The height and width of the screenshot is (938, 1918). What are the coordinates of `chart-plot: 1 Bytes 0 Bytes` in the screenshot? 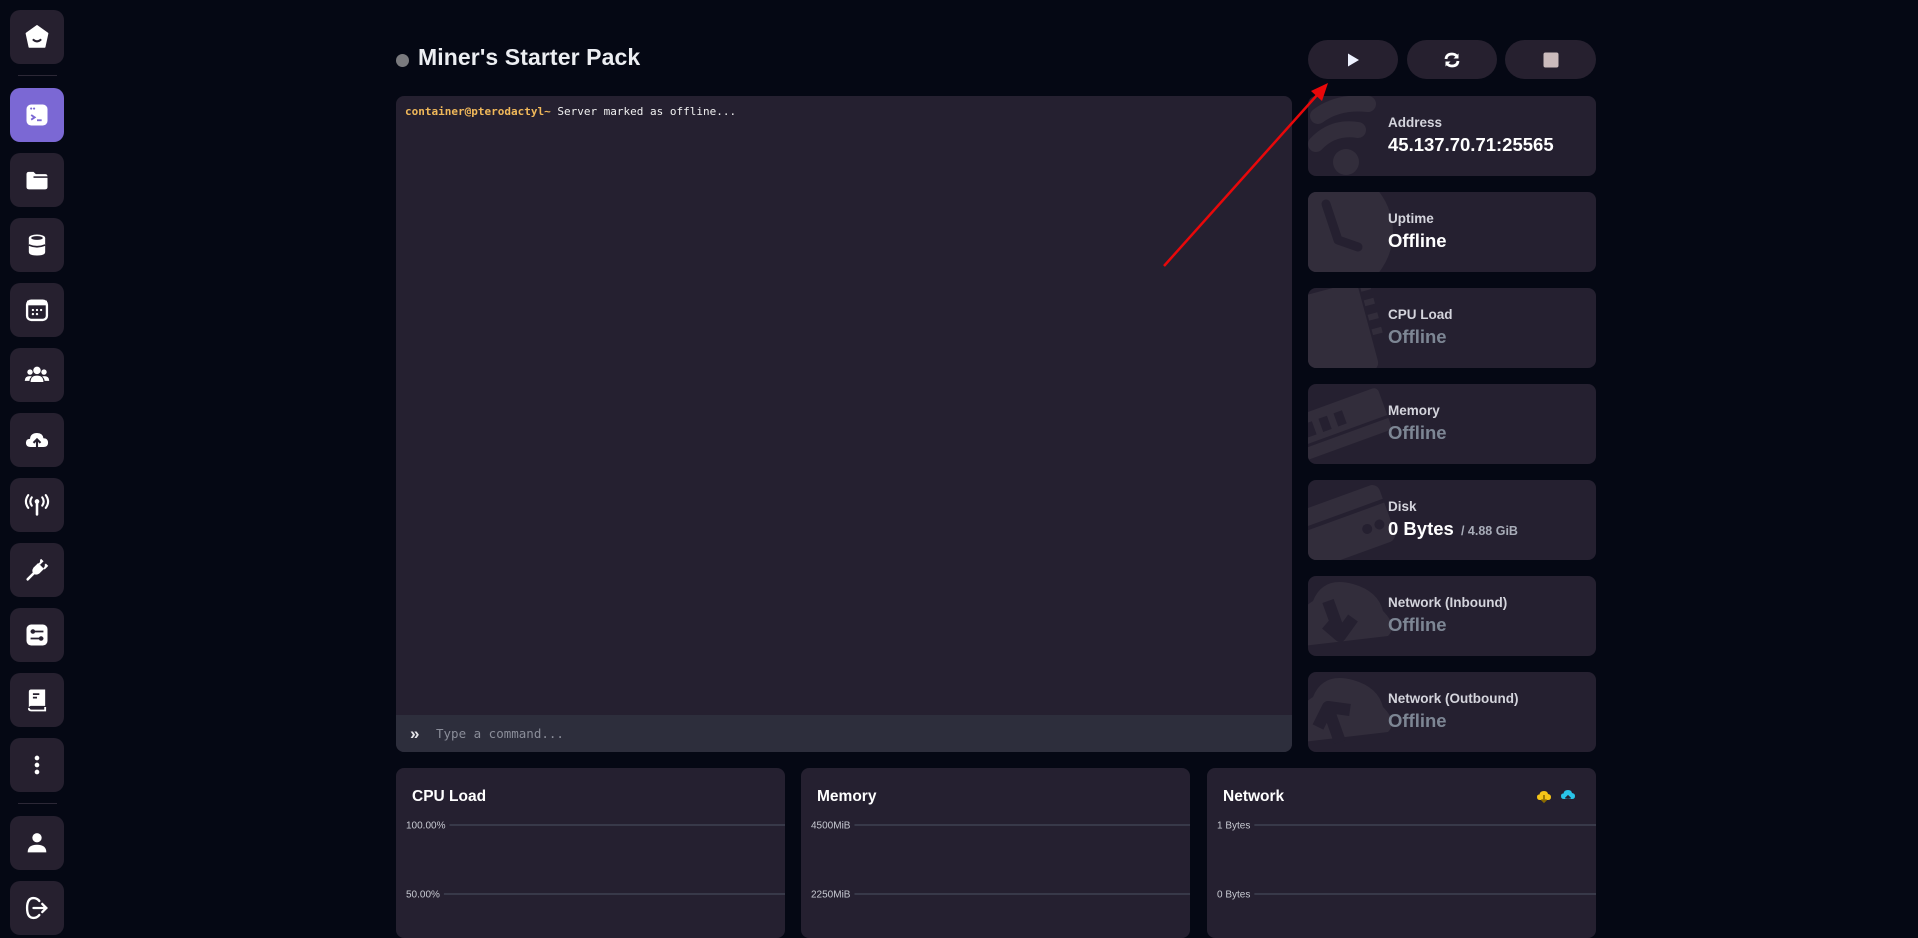 It's located at (1406, 861).